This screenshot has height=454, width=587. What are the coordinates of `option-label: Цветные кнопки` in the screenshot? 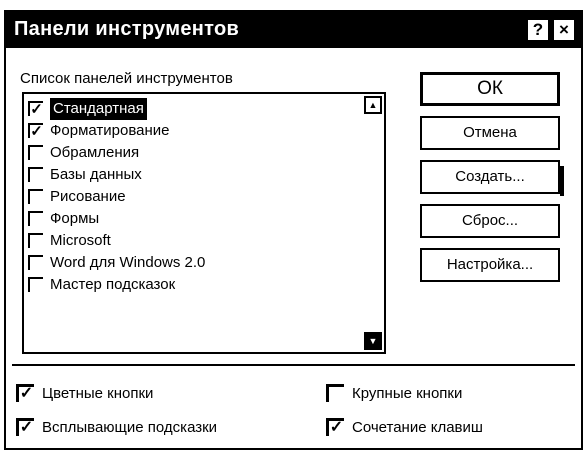 It's located at (98, 393).